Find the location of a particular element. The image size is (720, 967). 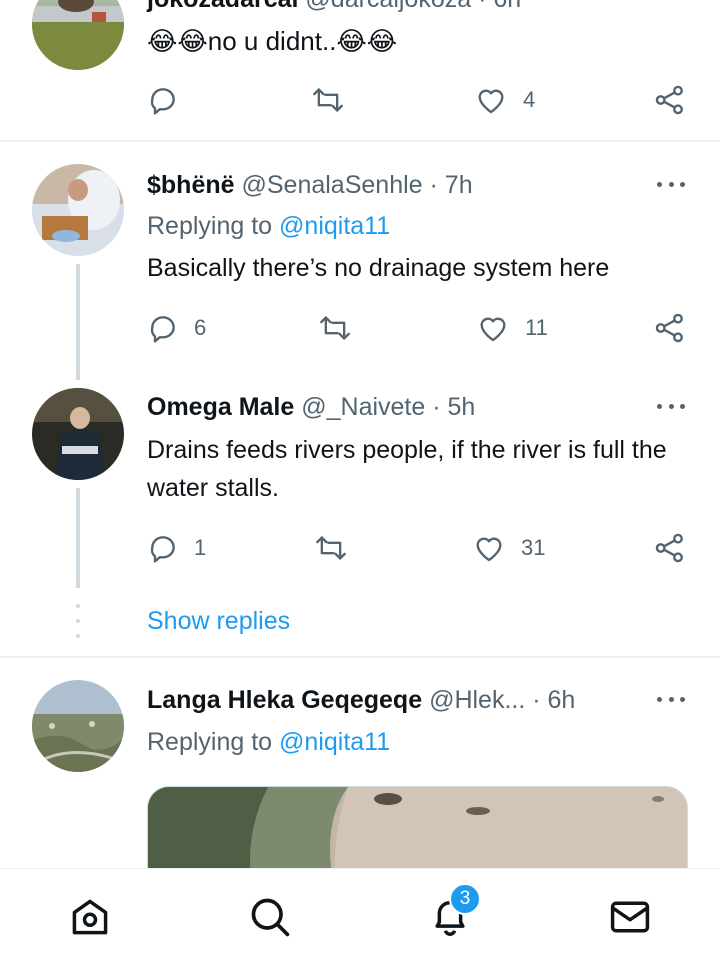

thread-continuation-dots is located at coordinates (78, 621).